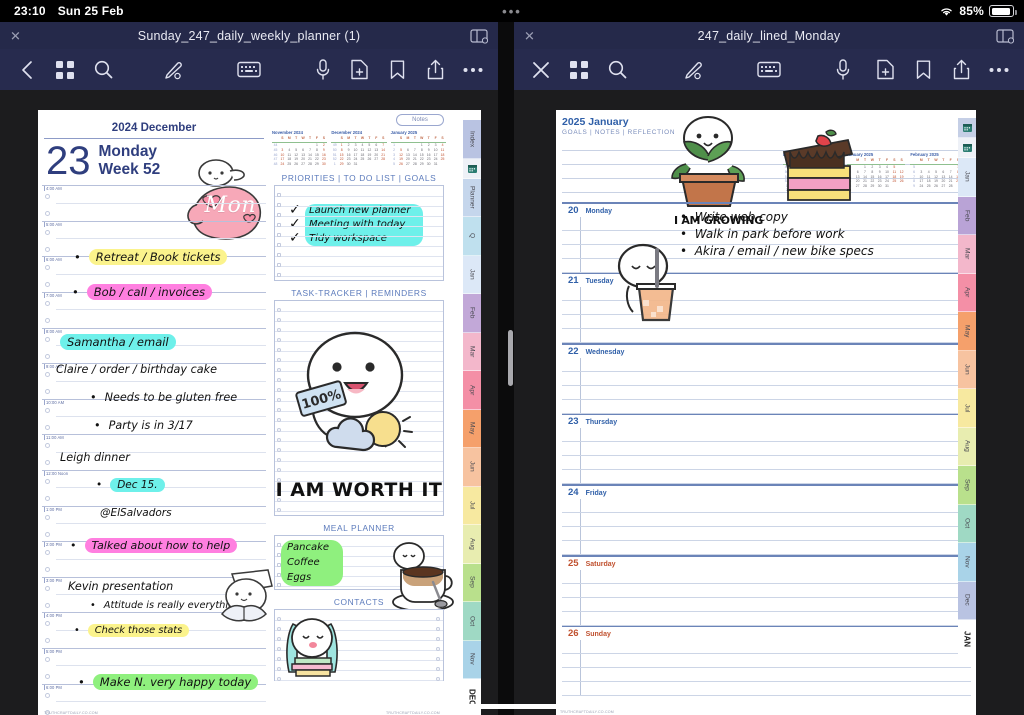  I want to click on left-bookmark-button, so click(397, 70).